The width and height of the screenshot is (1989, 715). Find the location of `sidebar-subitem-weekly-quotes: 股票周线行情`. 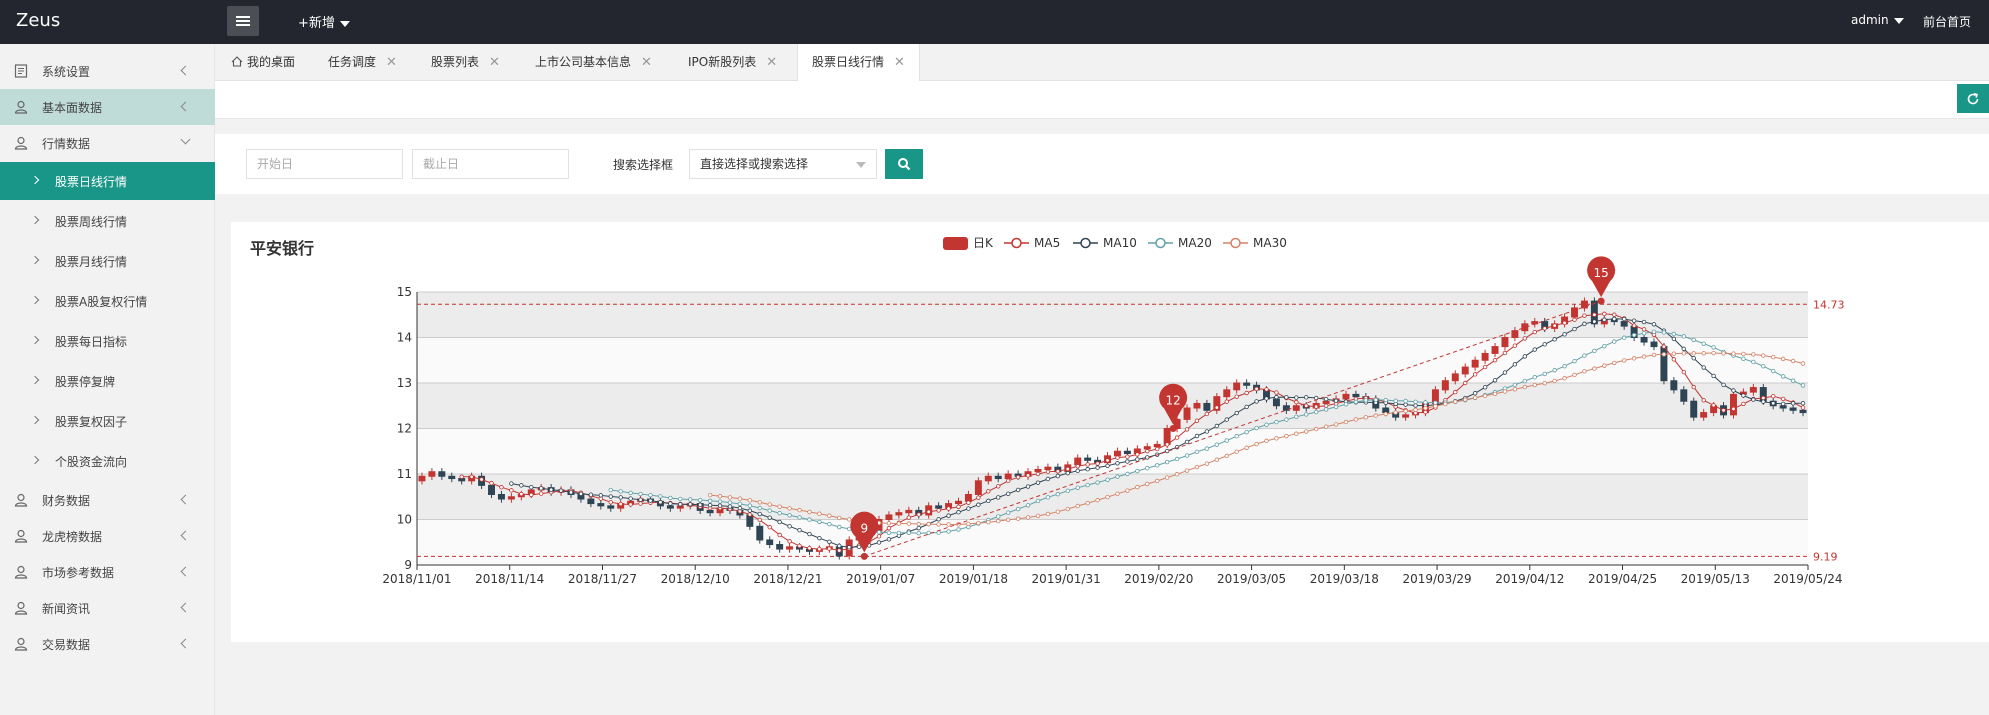

sidebar-subitem-weekly-quotes: 股票周线行情 is located at coordinates (107, 221).